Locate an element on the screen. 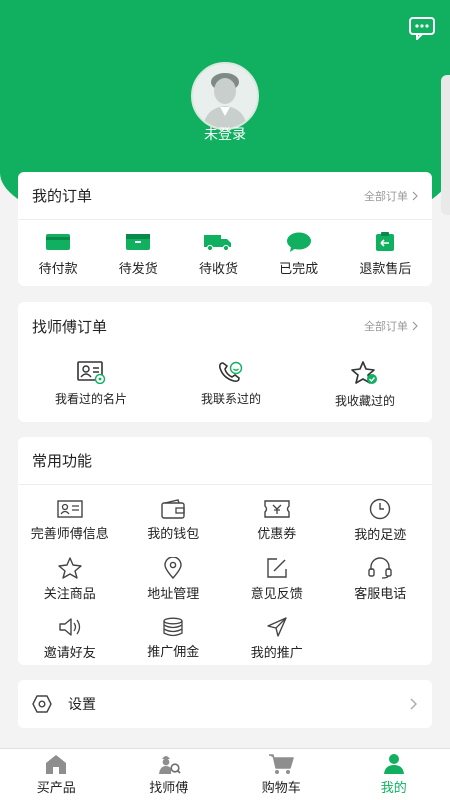  worker-search-icon is located at coordinates (169, 765).